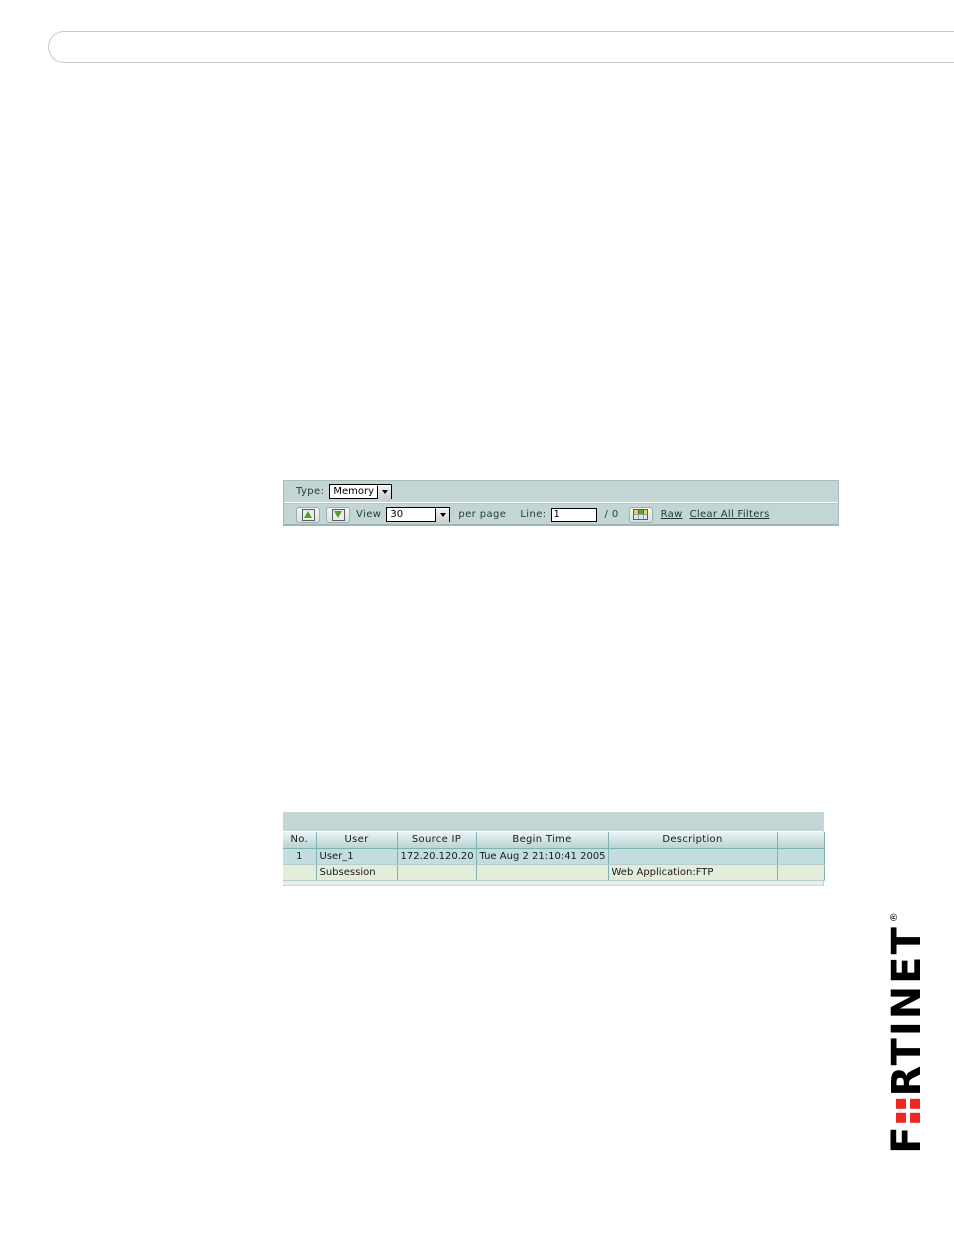 This screenshot has height=1235, width=954. Describe the element at coordinates (300, 872) in the screenshot. I see `cell-no` at that location.